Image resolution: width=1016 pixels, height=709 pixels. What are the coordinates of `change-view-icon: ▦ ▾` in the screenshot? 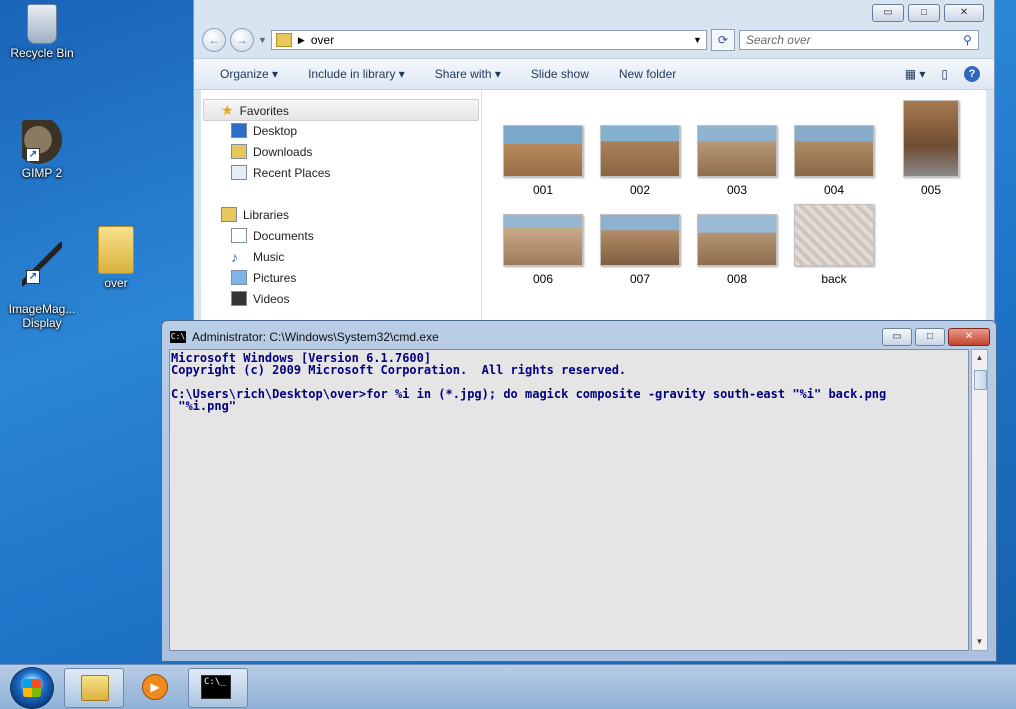 It's located at (915, 74).